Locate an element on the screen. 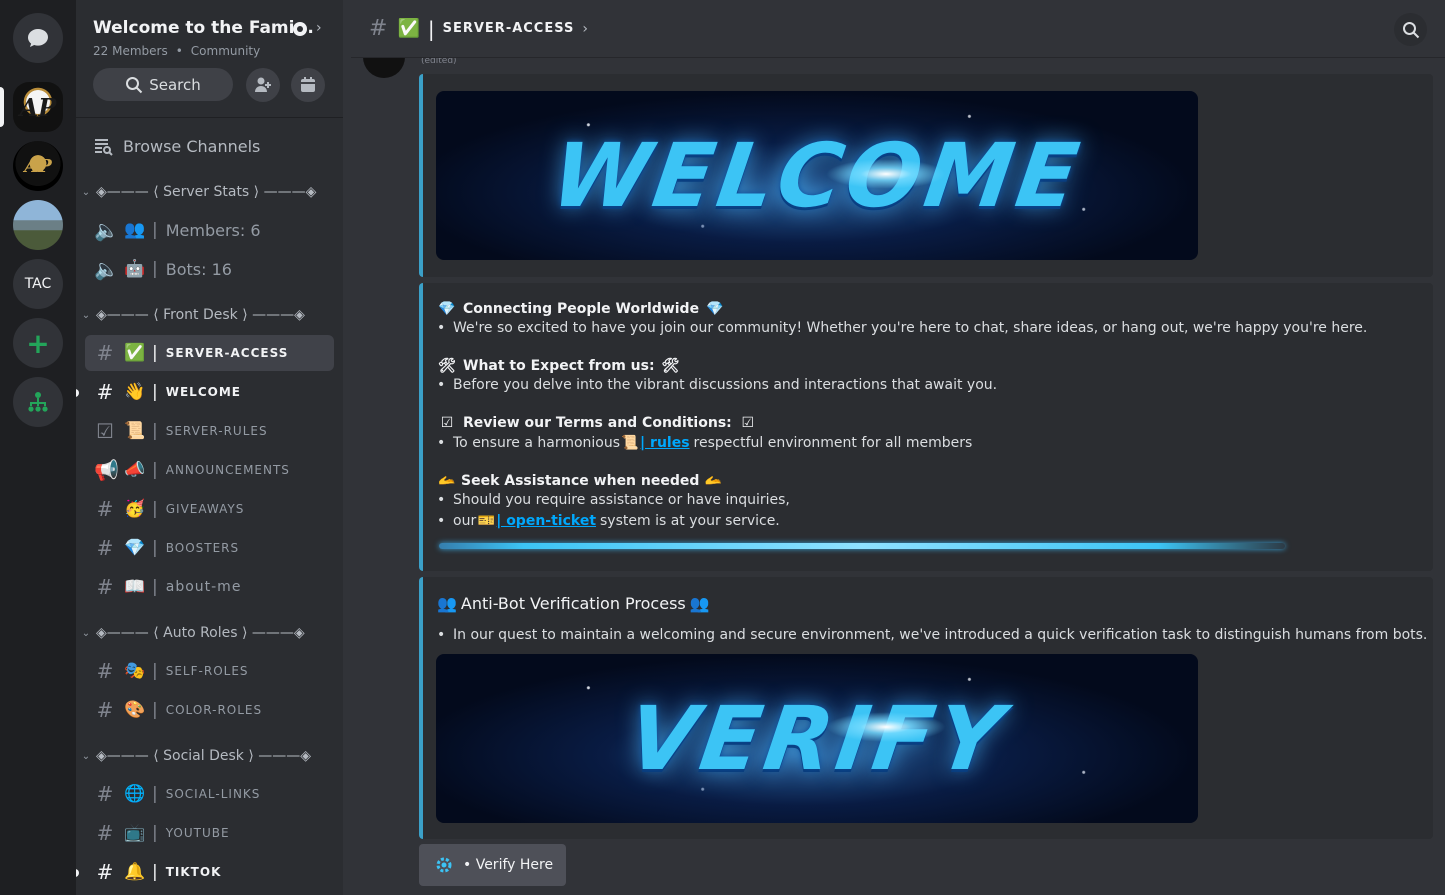 This screenshot has width=1445, height=895. direct-messages-button is located at coordinates (38, 38).